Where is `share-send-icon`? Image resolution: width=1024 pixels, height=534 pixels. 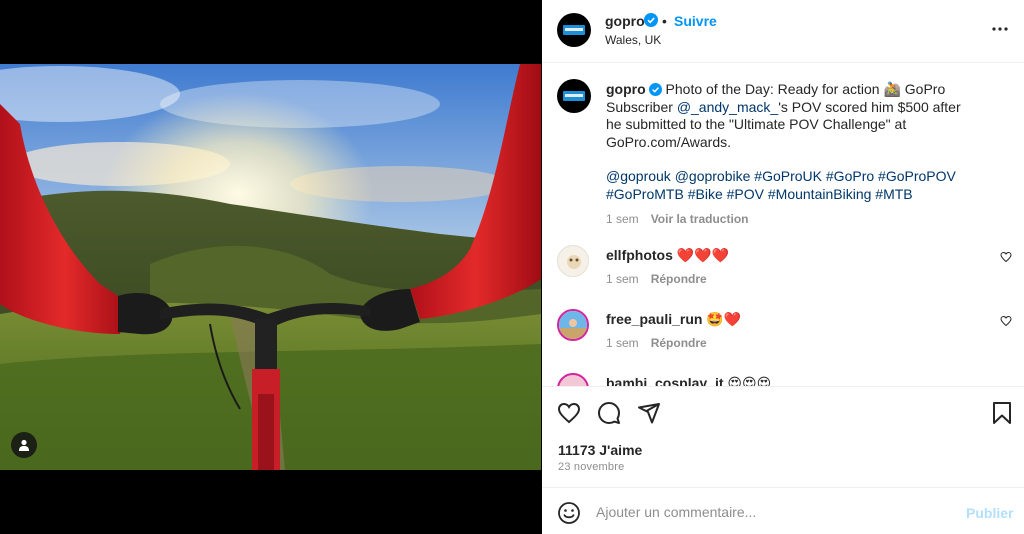 share-send-icon is located at coordinates (649, 413).